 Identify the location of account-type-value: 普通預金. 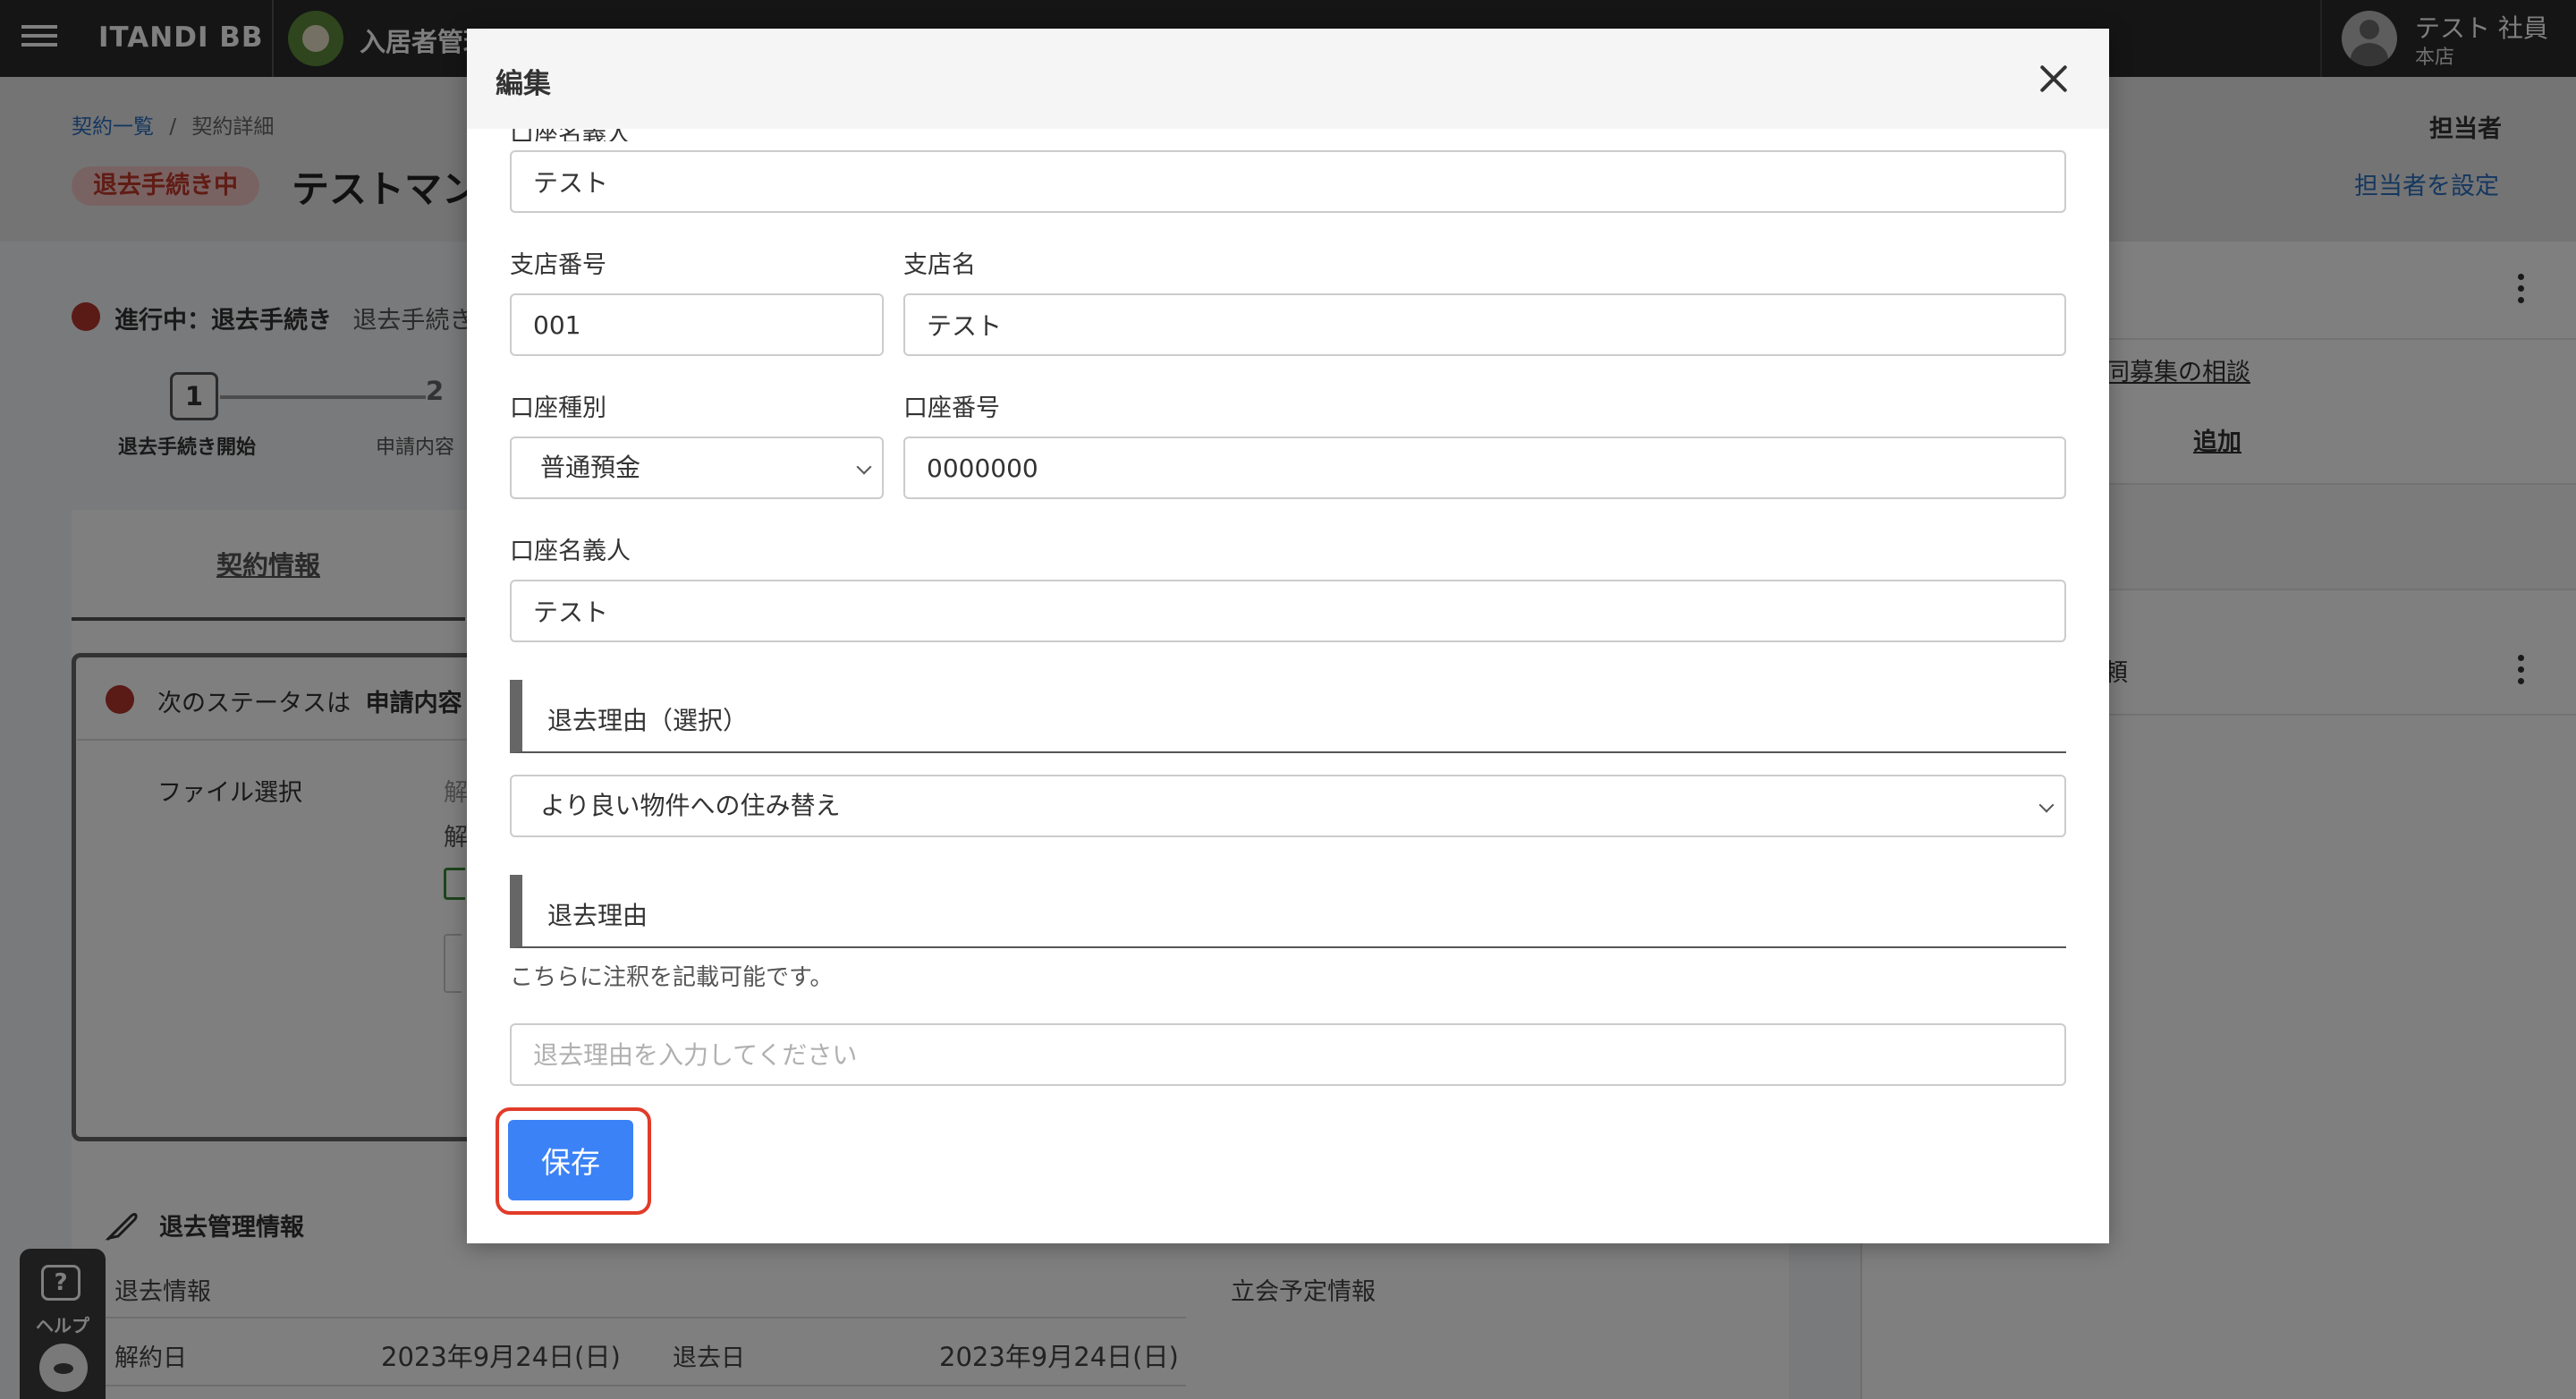
(590, 467).